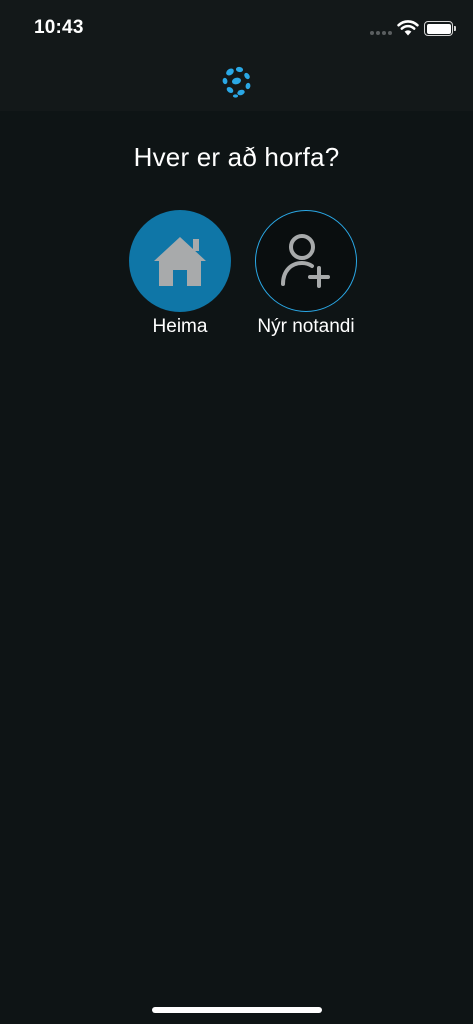 Image resolution: width=473 pixels, height=1024 pixels. I want to click on wifi-icon, so click(408, 28).